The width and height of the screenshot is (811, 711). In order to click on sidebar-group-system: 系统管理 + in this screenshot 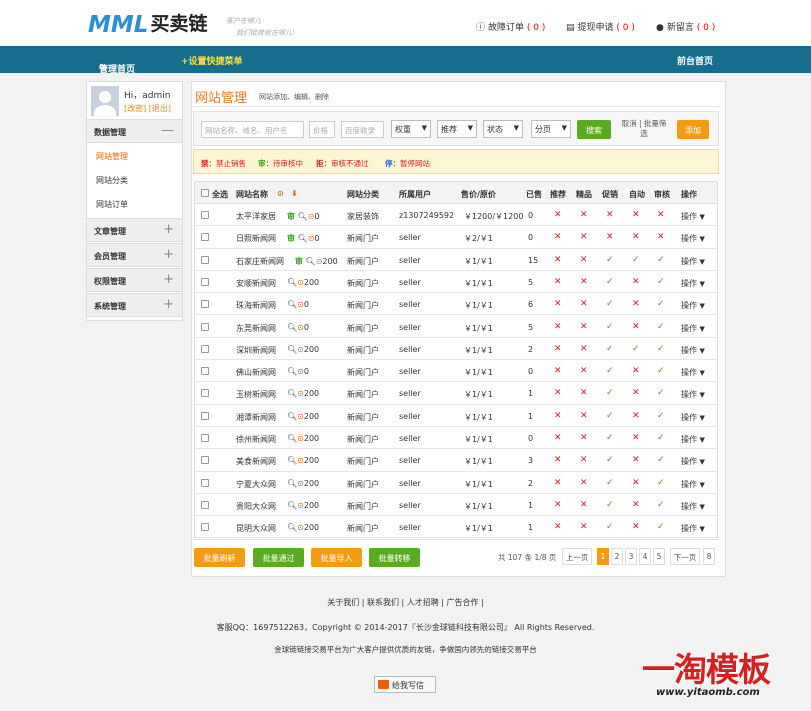, I will do `click(134, 305)`.